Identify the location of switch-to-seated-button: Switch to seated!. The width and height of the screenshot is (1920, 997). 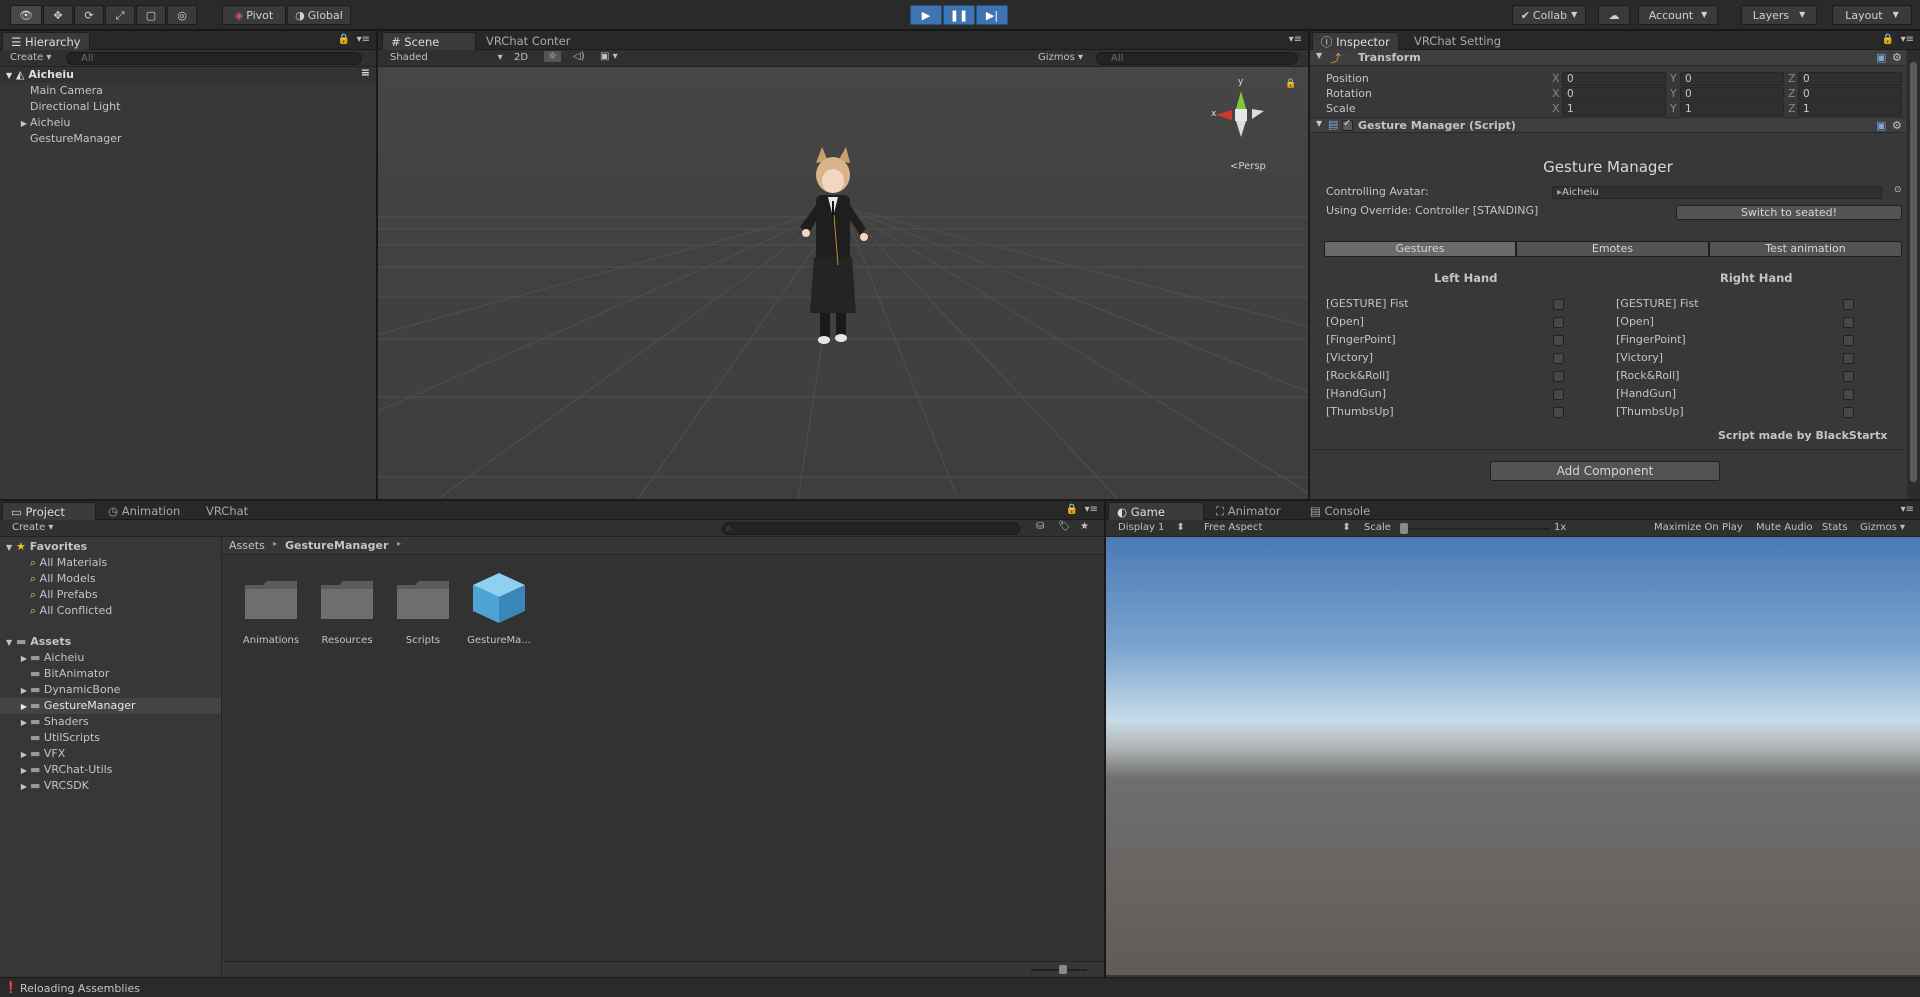
(1789, 212).